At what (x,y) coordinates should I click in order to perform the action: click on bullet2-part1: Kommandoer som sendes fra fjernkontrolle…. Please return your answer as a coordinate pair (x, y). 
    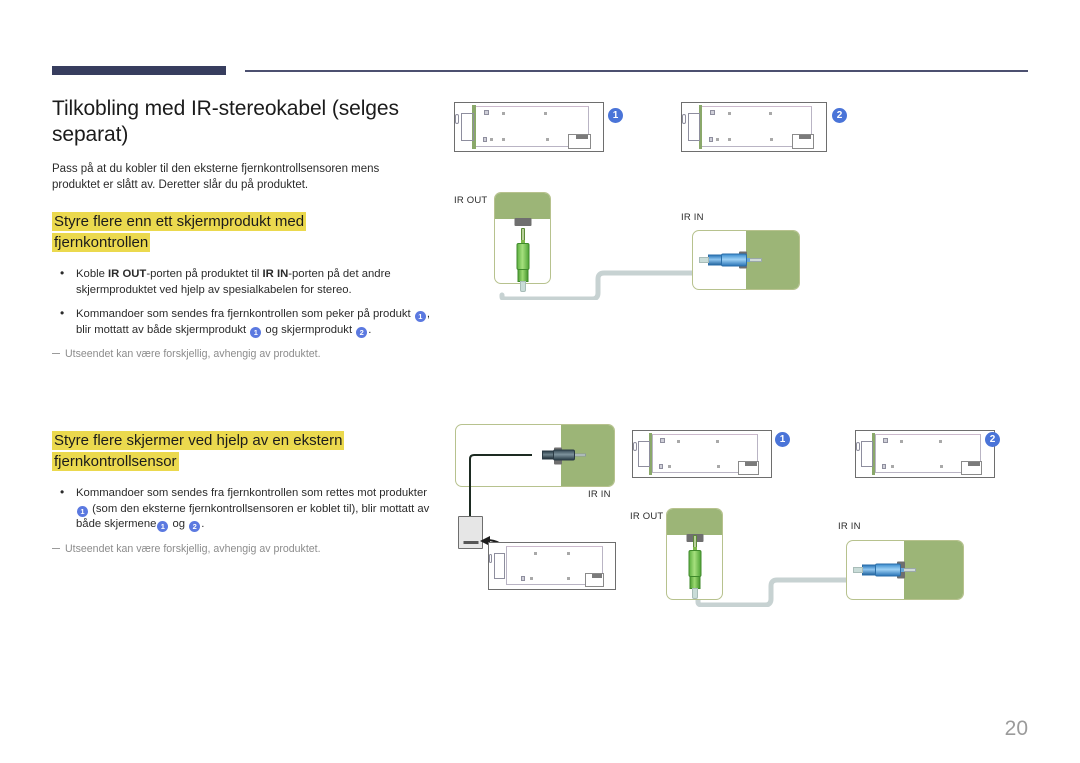
    Looking at the image, I should click on (245, 314).